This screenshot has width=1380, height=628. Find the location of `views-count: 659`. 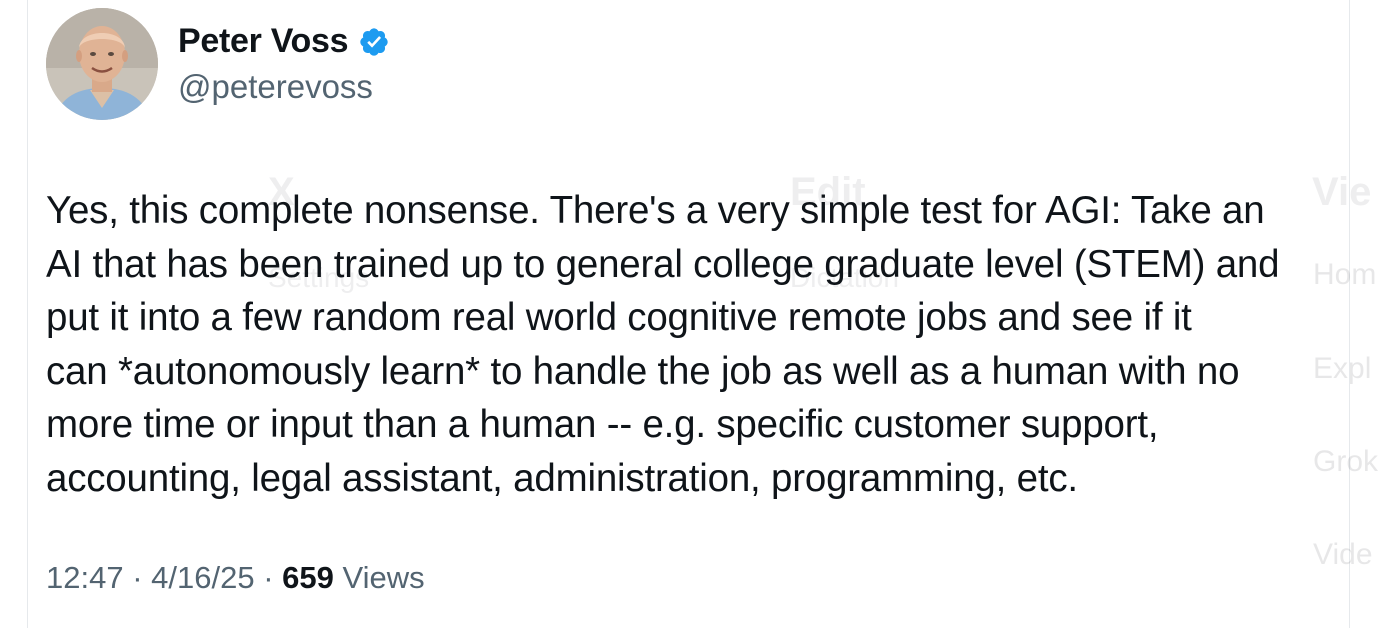

views-count: 659 is located at coordinates (308, 577).